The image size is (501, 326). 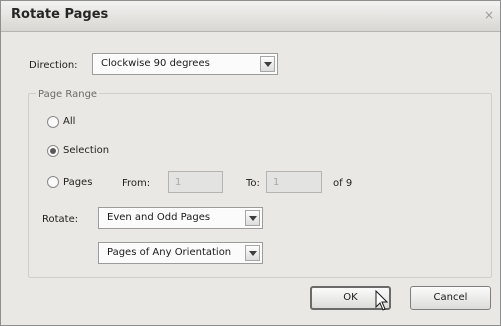 What do you see at coordinates (53, 151) in the screenshot?
I see `radio-selection` at bounding box center [53, 151].